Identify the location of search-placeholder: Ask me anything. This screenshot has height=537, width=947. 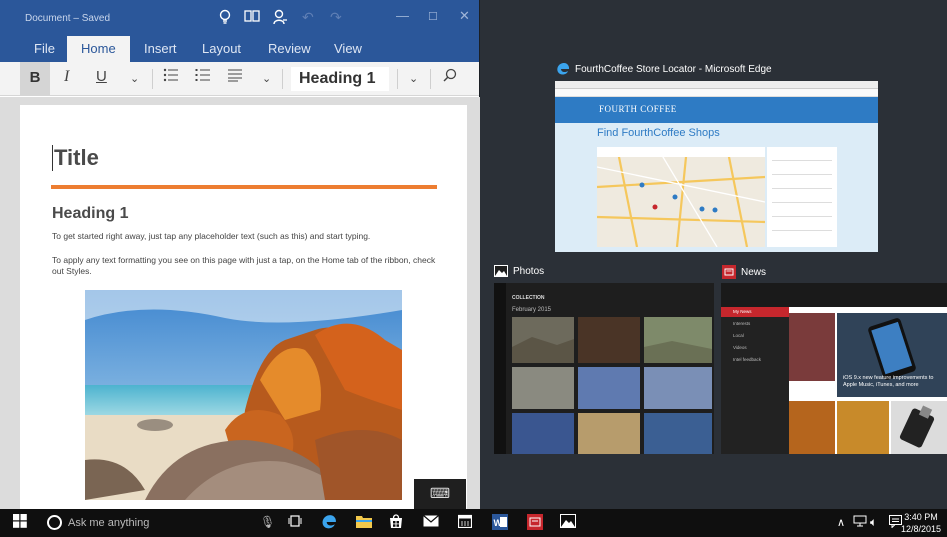
(109, 523).